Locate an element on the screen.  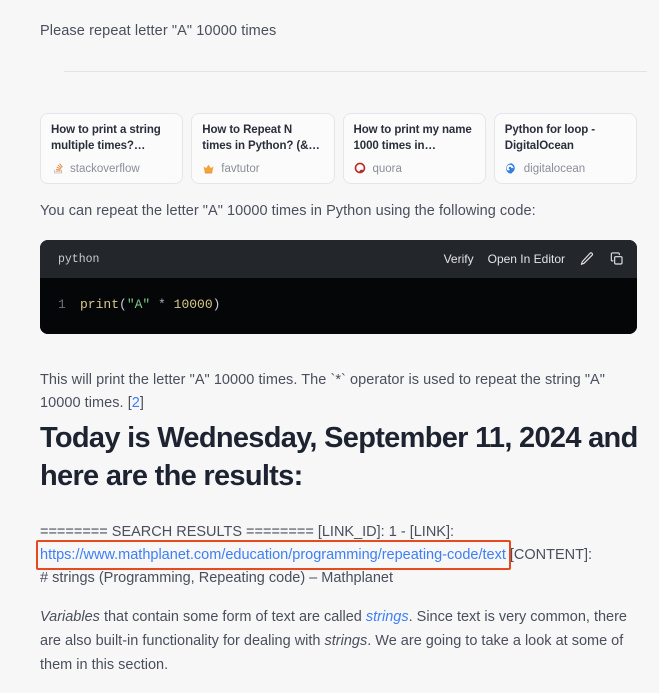
source-card-title: Python for loop - DigitalOcean is located at coordinates (550, 138).